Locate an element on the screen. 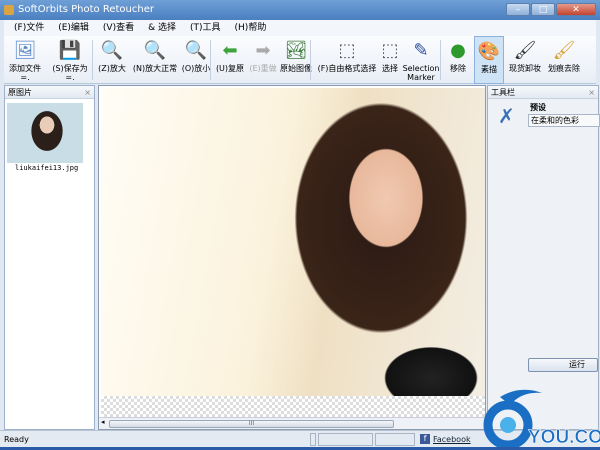  rect-select-icon: ⬚ is located at coordinates (390, 50).